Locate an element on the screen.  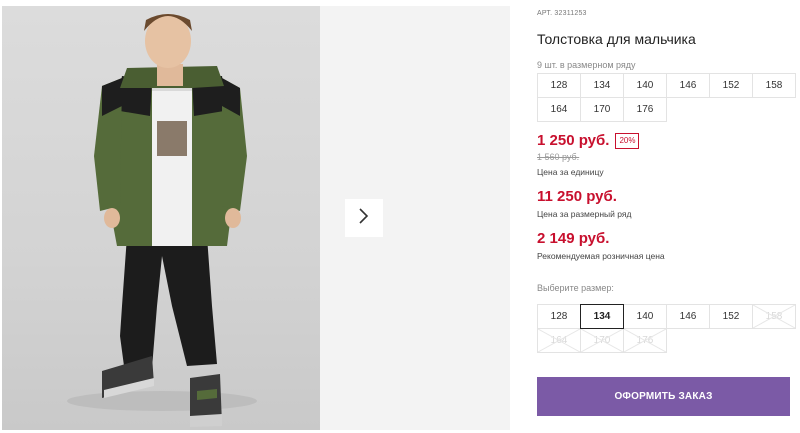
size-option: 128 is located at coordinates (559, 316).